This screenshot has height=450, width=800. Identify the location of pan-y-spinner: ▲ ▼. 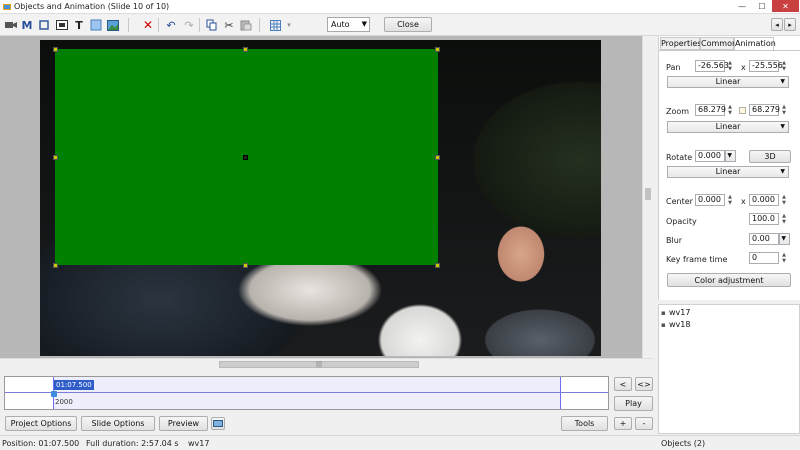
(784, 66).